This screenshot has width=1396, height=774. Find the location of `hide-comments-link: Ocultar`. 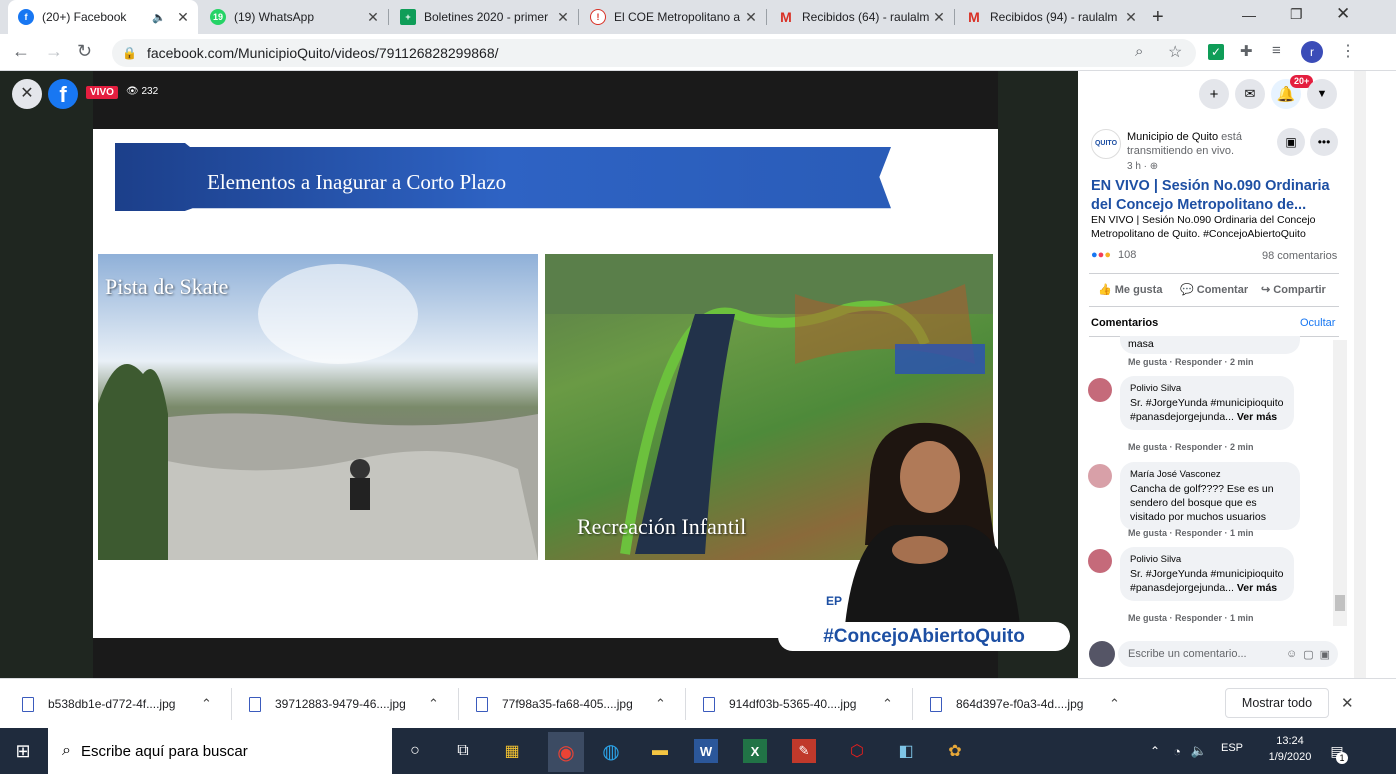

hide-comments-link: Ocultar is located at coordinates (1317, 323).